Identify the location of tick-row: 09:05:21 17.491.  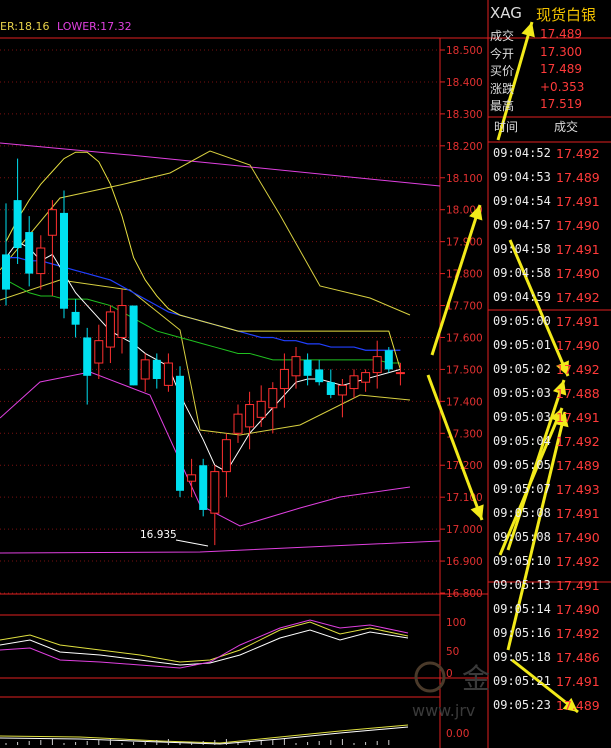
(548, 682).